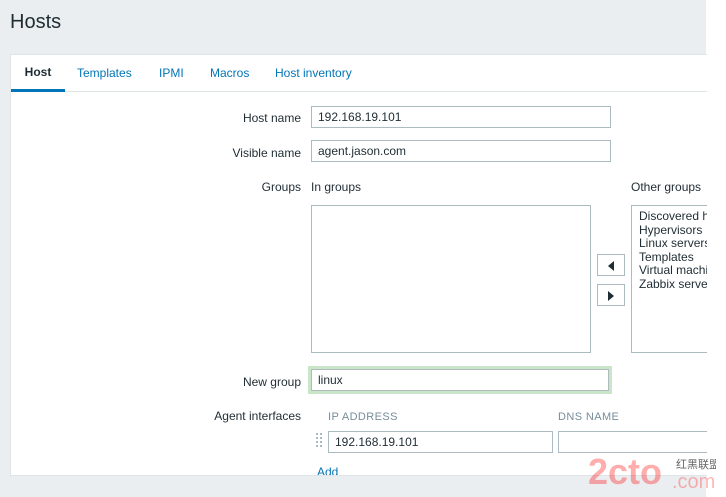 The image size is (726, 497). Describe the element at coordinates (671, 230) in the screenshot. I see `other-group-item: Hypervisors` at that location.